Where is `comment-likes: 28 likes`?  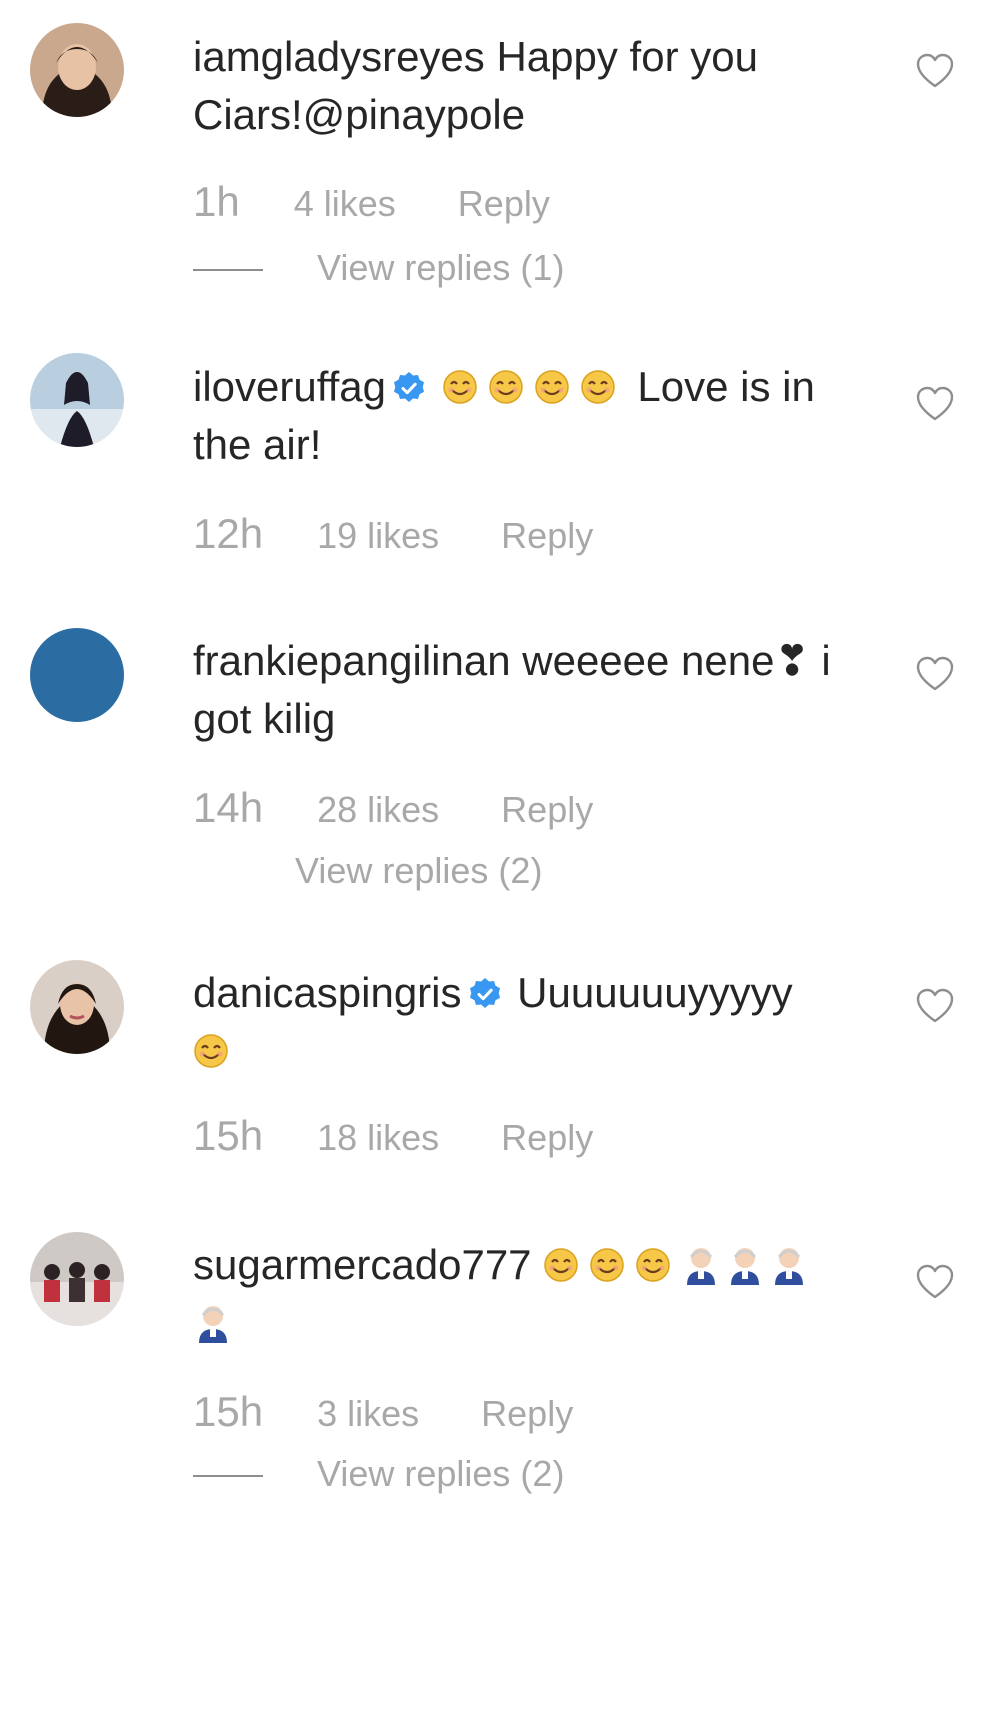
comment-likes: 28 likes is located at coordinates (378, 809).